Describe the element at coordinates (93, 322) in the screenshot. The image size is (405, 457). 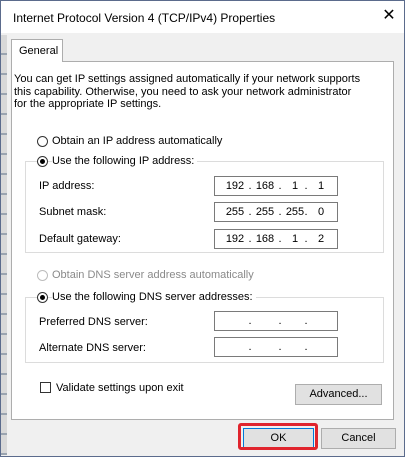
I see `preferred-dns-label: Preferred DNS server:` at that location.